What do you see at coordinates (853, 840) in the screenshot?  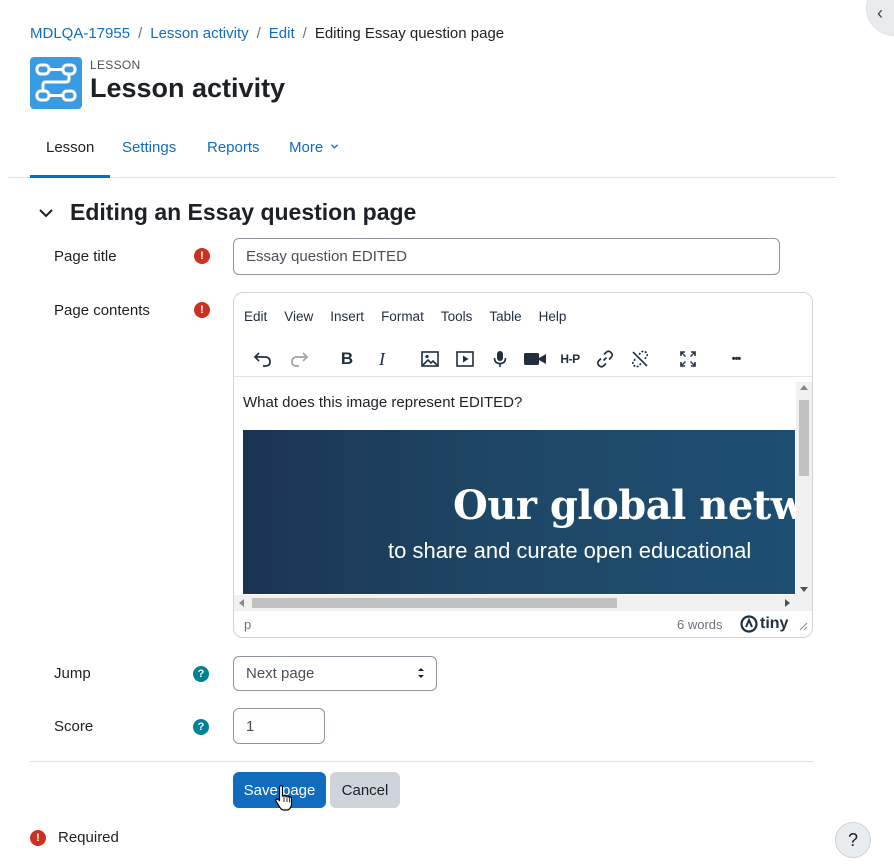 I see `help-button: ?` at bounding box center [853, 840].